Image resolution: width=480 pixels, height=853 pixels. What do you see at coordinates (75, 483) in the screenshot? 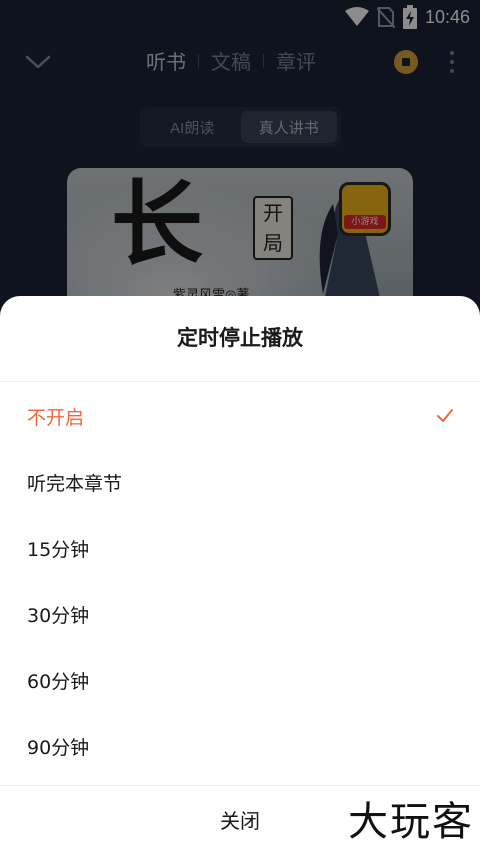
I see `timer-option-label: 听完本章节` at bounding box center [75, 483].